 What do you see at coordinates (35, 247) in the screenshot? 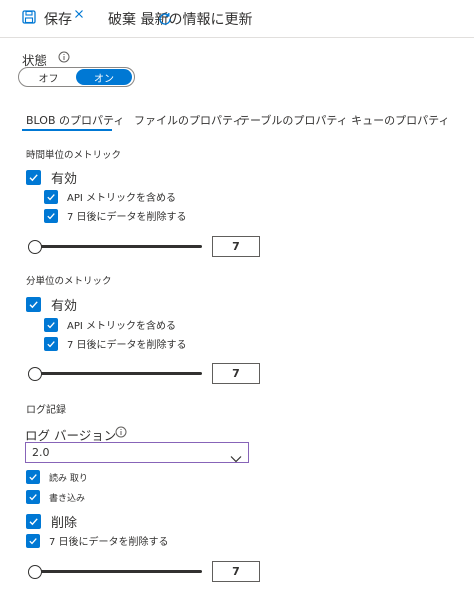
I see `hourly-retention-slider-thumb` at bounding box center [35, 247].